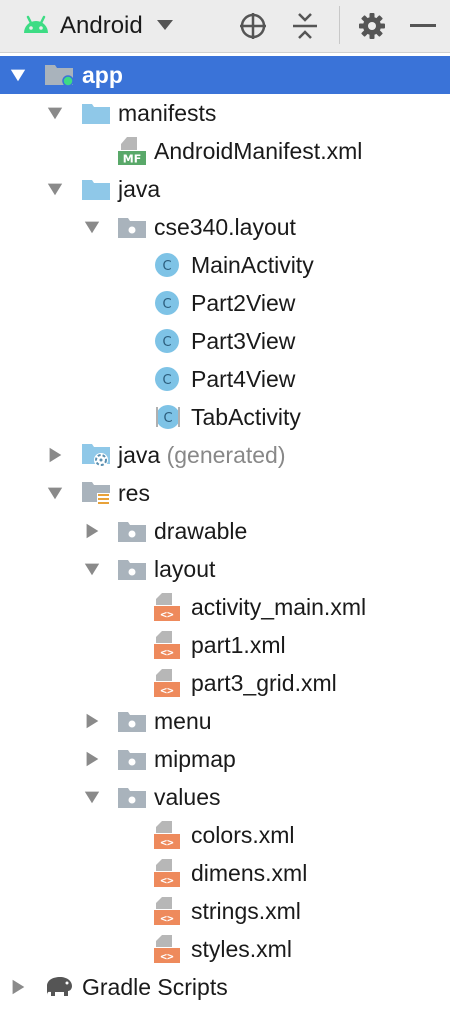 This screenshot has height=1010, width=450. Describe the element at coordinates (423, 26) in the screenshot. I see `minimize-icon` at that location.